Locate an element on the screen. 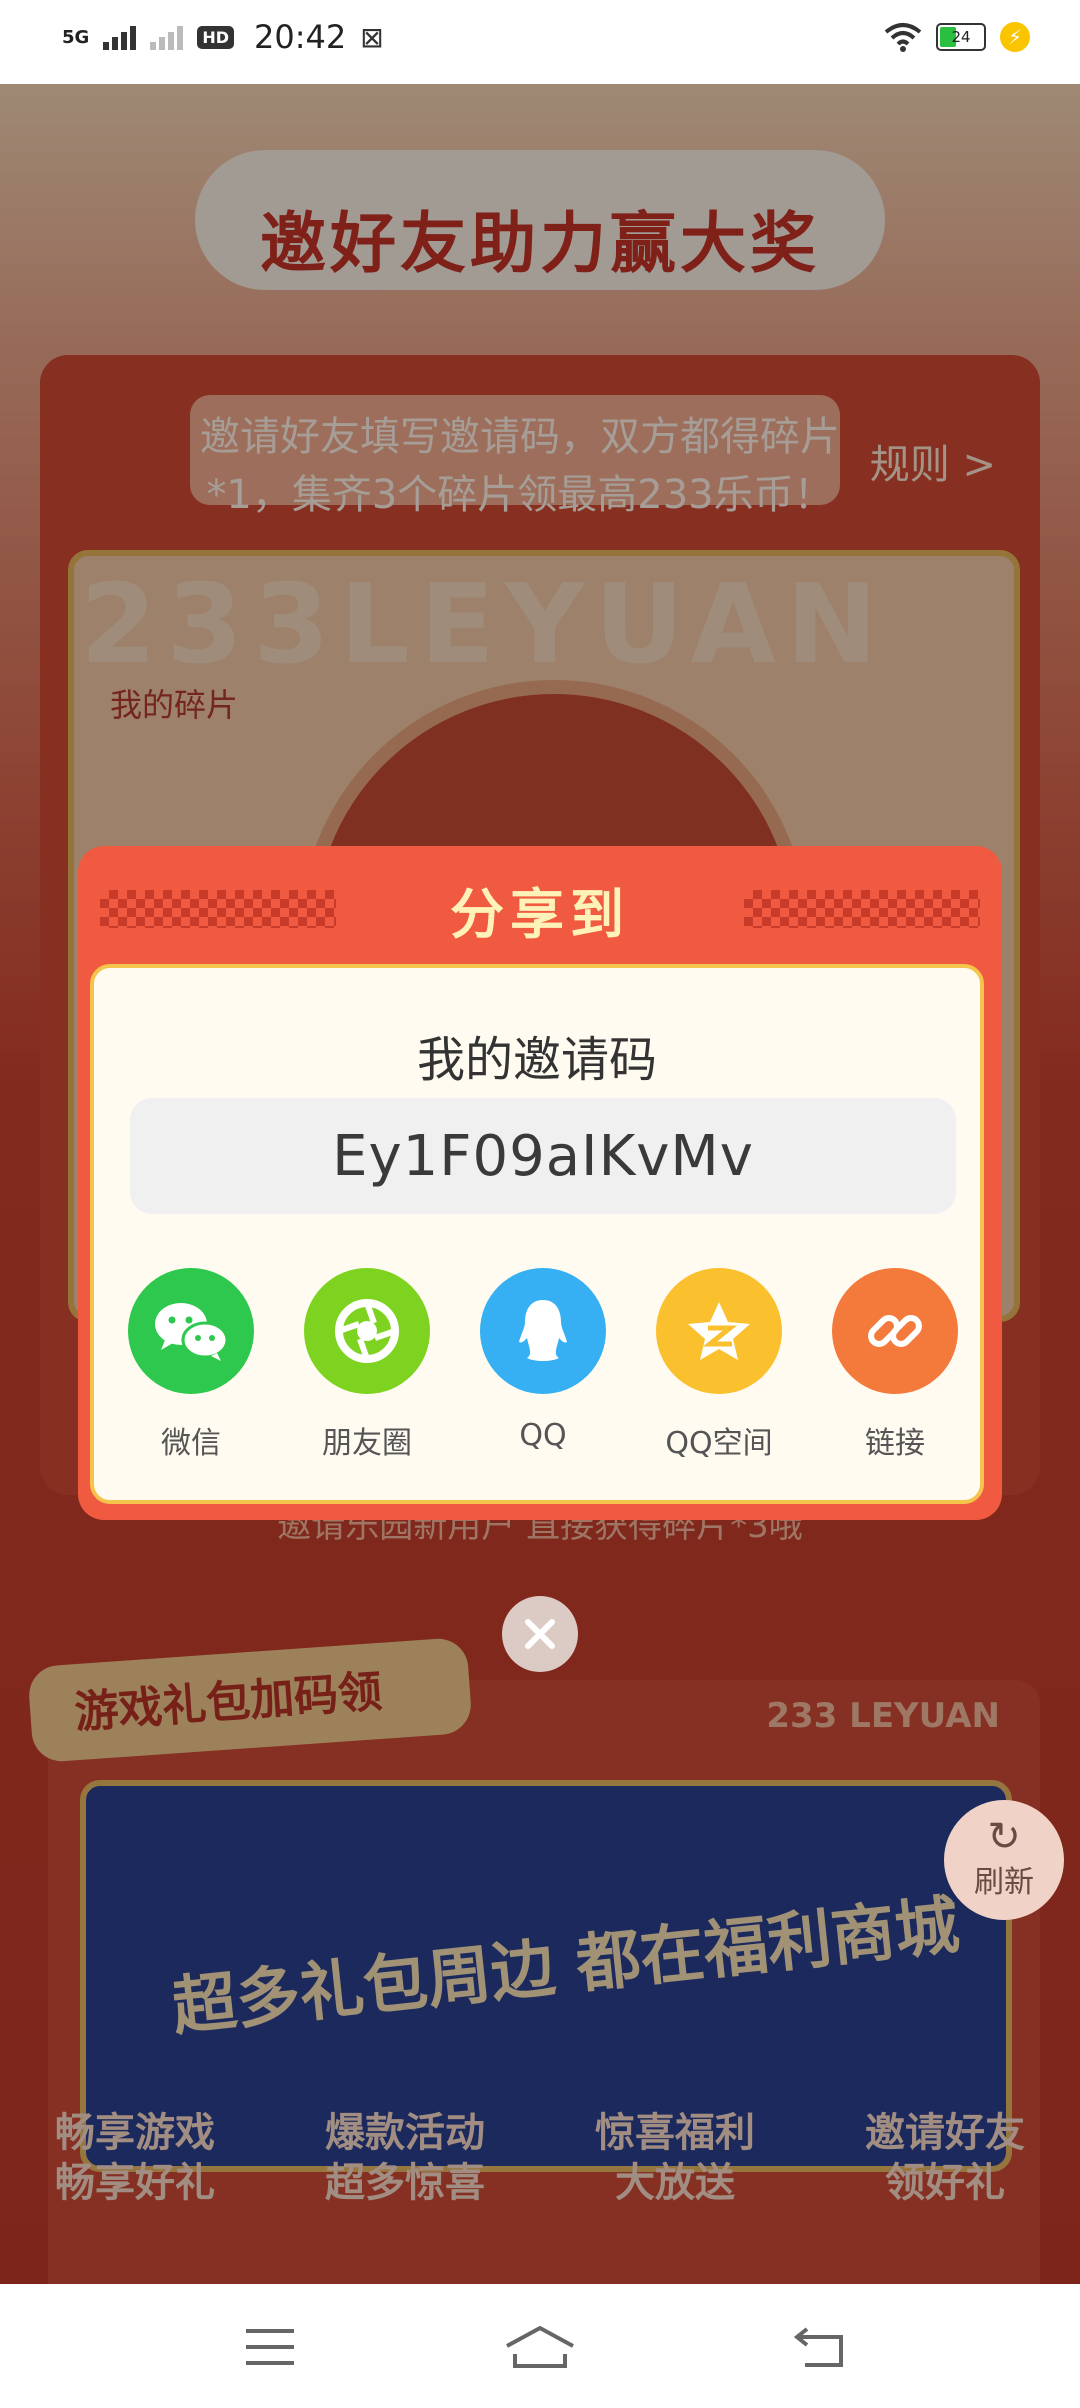 The image size is (1080, 2408). moments-icon is located at coordinates (367, 1331).